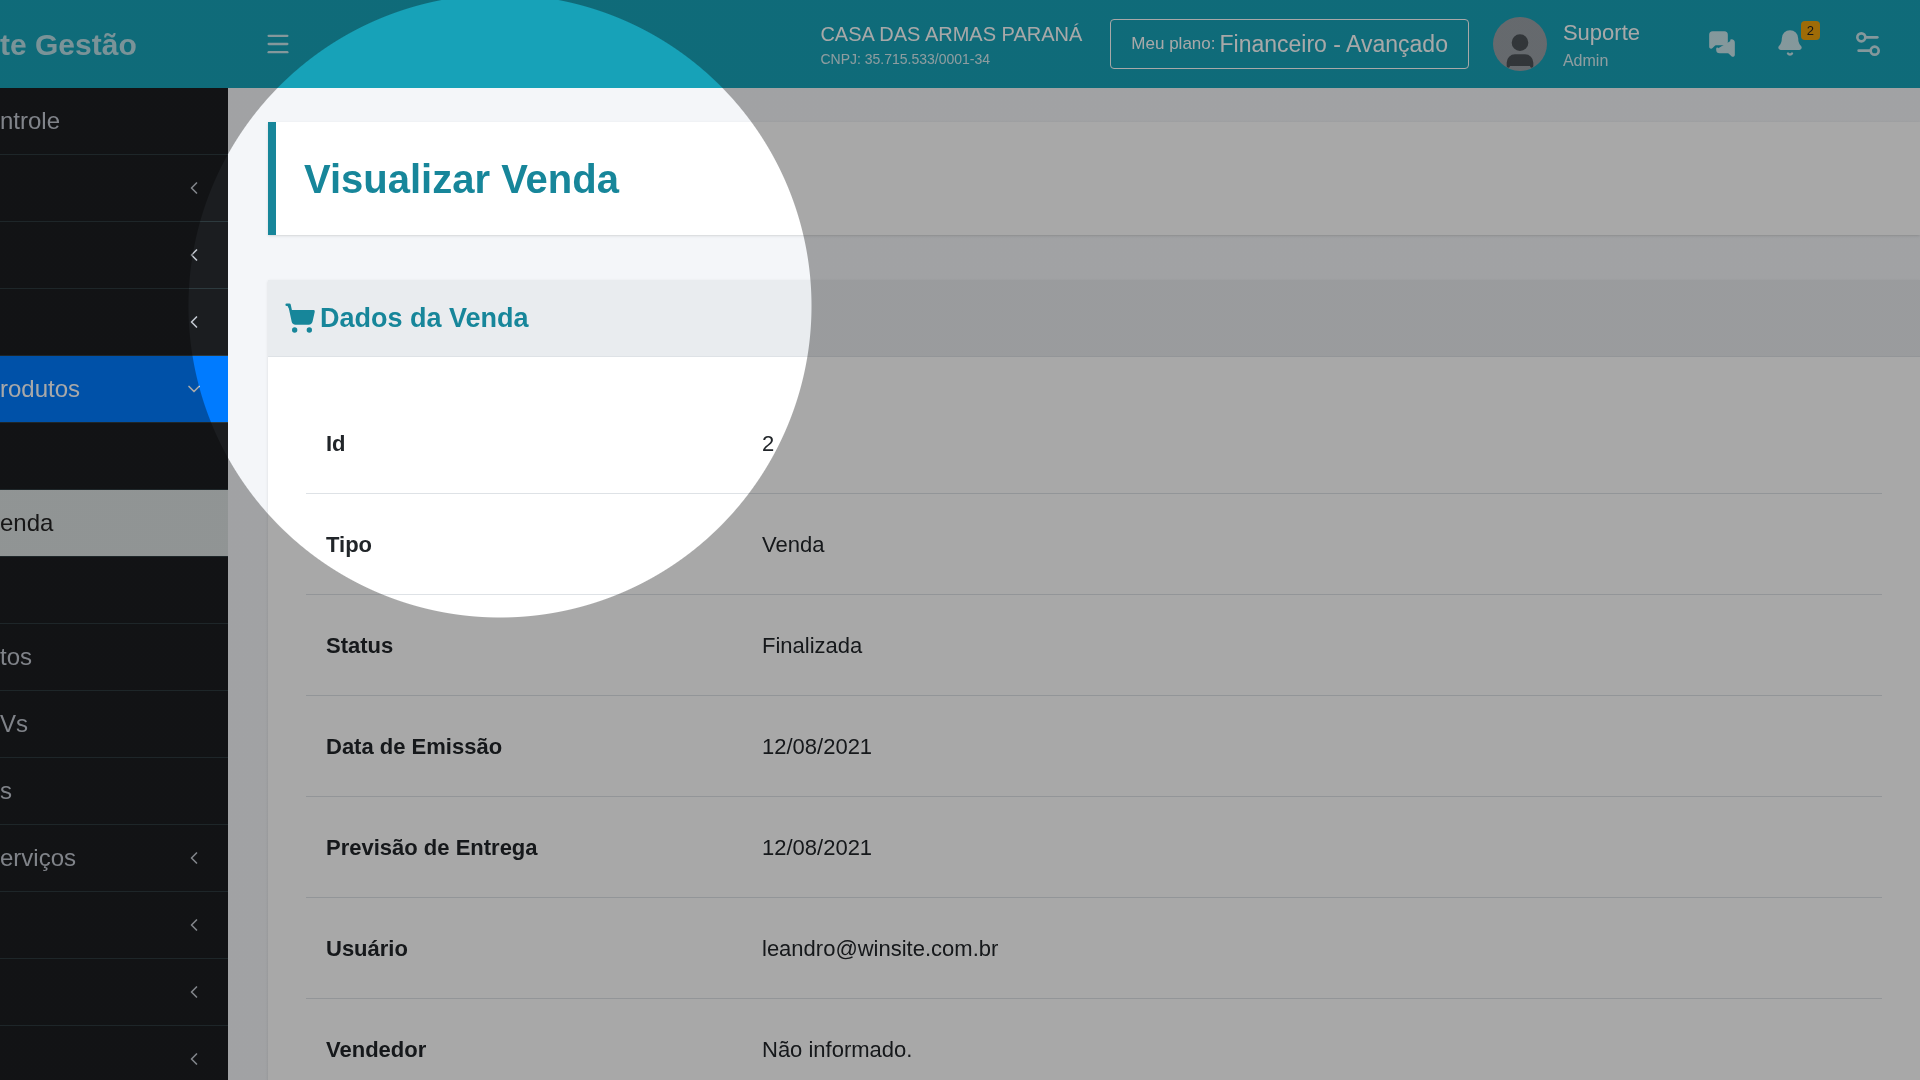 Image resolution: width=1920 pixels, height=1080 pixels. Describe the element at coordinates (768, 443) in the screenshot. I see `field-value: 2` at that location.